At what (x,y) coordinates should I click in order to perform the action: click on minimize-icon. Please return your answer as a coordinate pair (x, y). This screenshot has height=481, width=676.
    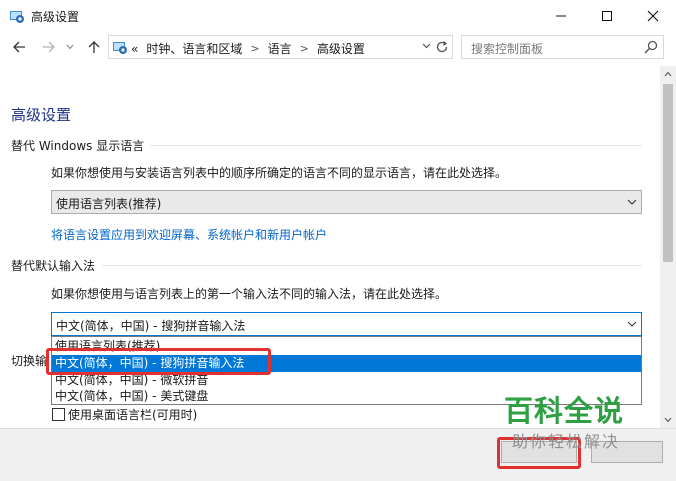
    Looking at the image, I should click on (561, 16).